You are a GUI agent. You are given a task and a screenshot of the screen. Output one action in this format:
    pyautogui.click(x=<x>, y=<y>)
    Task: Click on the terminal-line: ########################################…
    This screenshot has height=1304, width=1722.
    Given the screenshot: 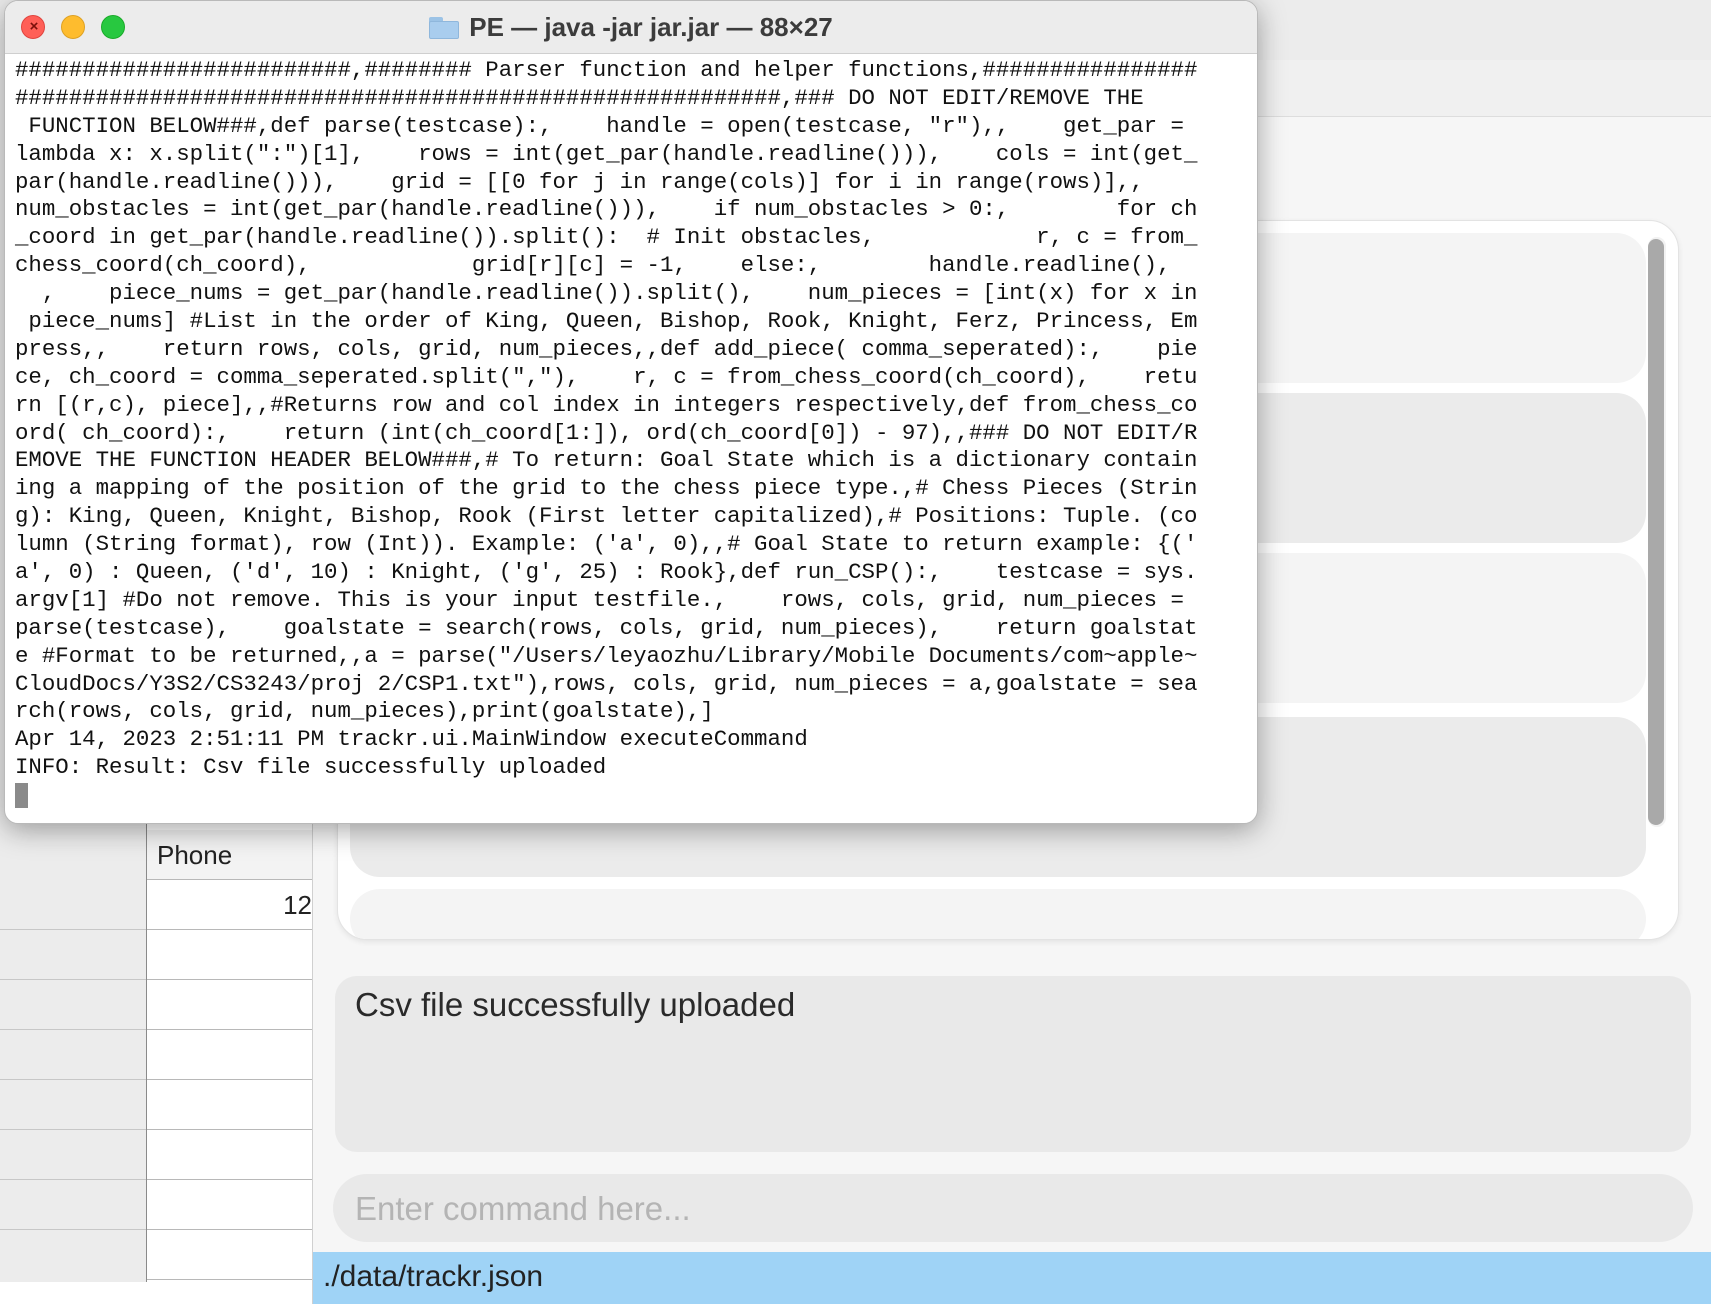 What is the action you would take?
    pyautogui.click(x=579, y=97)
    